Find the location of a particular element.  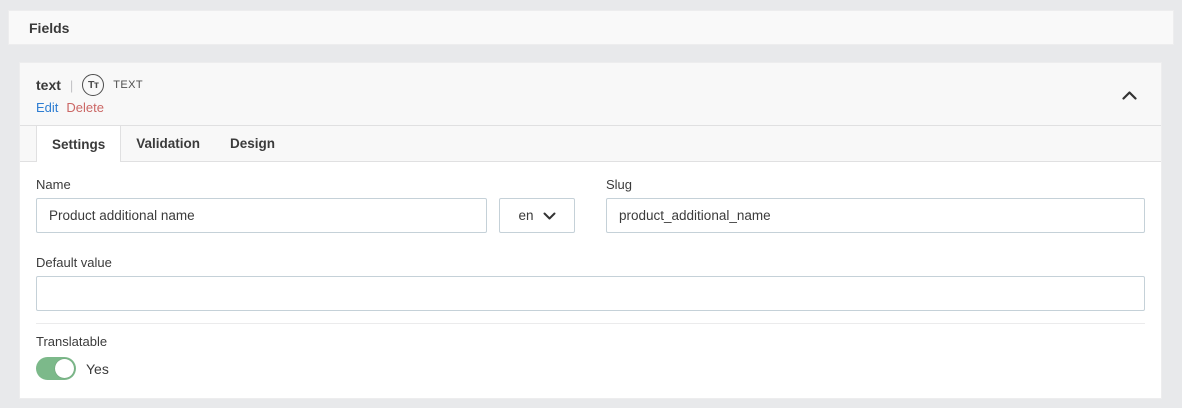

field-card-header: text | Tᴛ TEXT Edit Delete is located at coordinates (590, 94).